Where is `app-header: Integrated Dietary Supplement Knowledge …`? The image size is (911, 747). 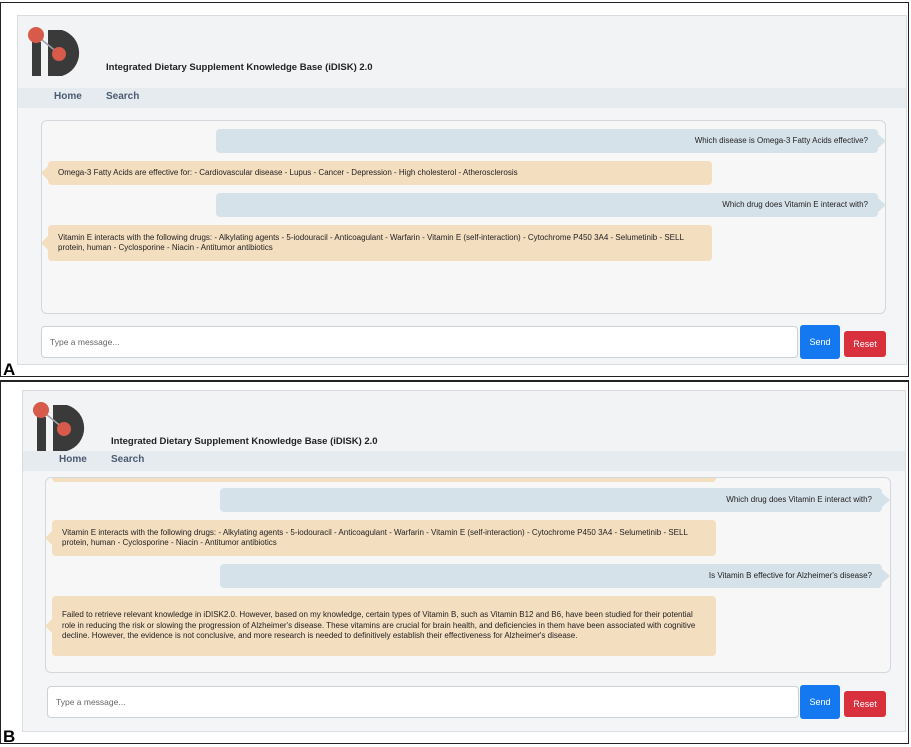
app-header: Integrated Dietary Supplement Knowledge … is located at coordinates (462, 52).